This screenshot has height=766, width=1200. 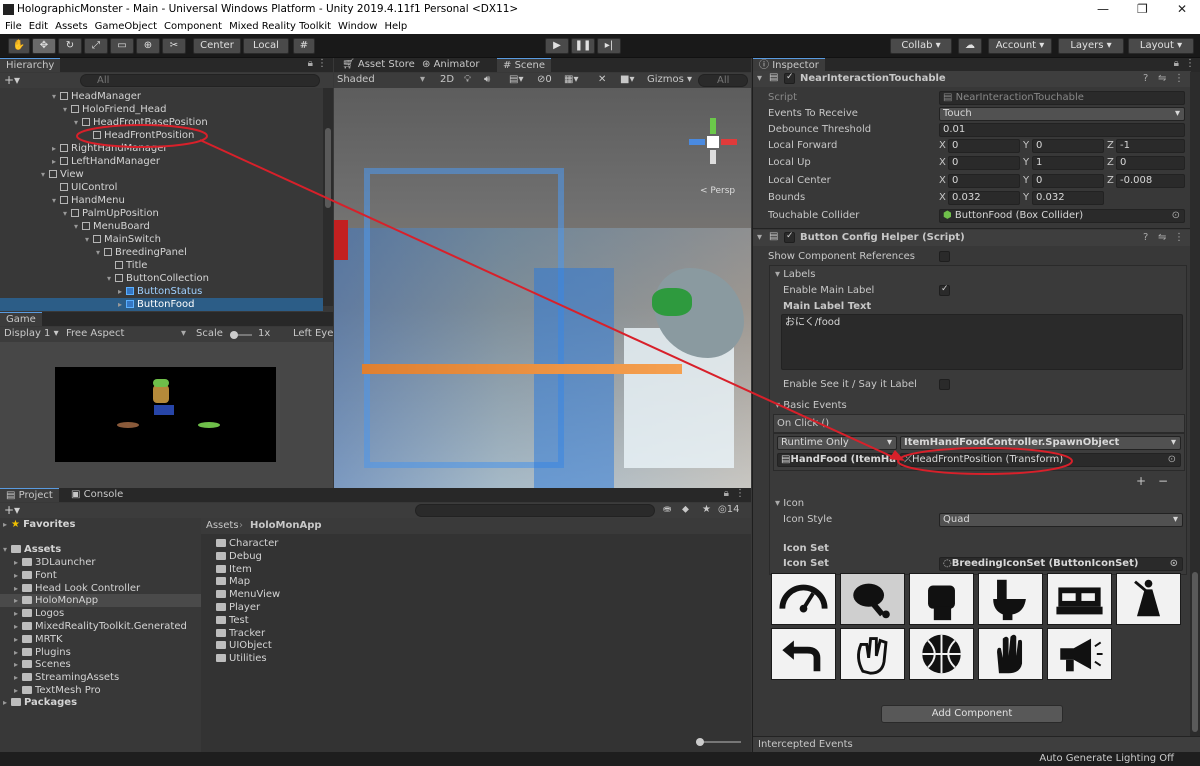 What do you see at coordinates (39, 613) in the screenshot?
I see `project-folder-item: ▸ Logos` at bounding box center [39, 613].